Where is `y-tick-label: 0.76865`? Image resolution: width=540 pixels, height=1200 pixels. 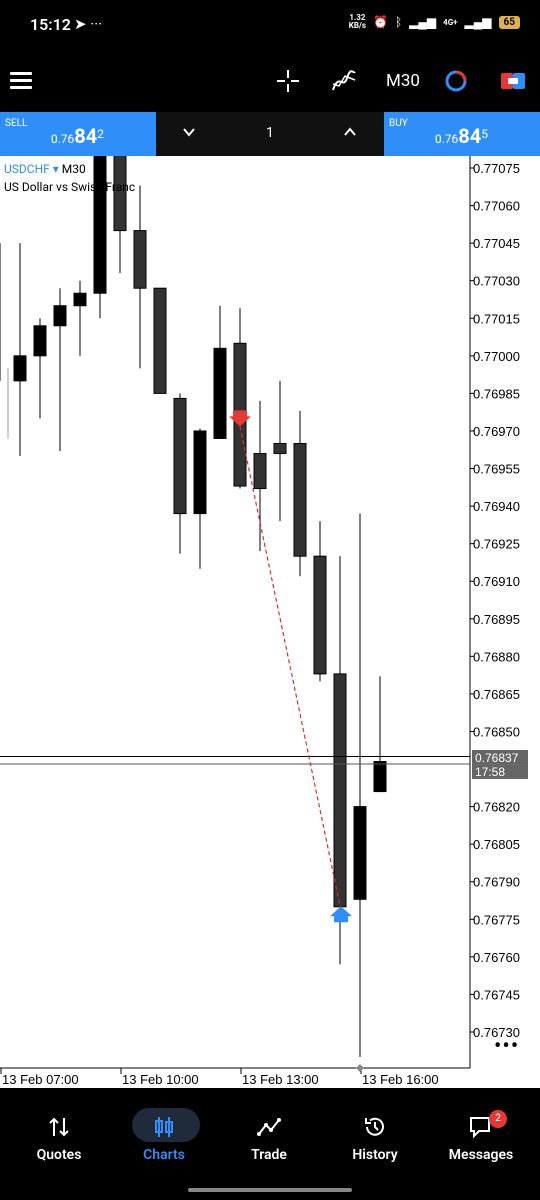 y-tick-label: 0.76865 is located at coordinates (496, 694).